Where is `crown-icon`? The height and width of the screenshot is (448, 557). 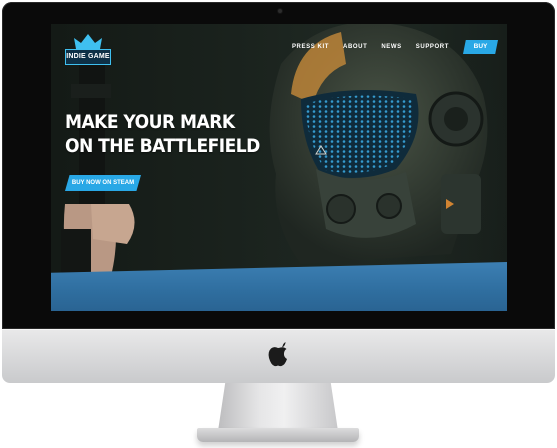
crown-icon is located at coordinates (88, 41).